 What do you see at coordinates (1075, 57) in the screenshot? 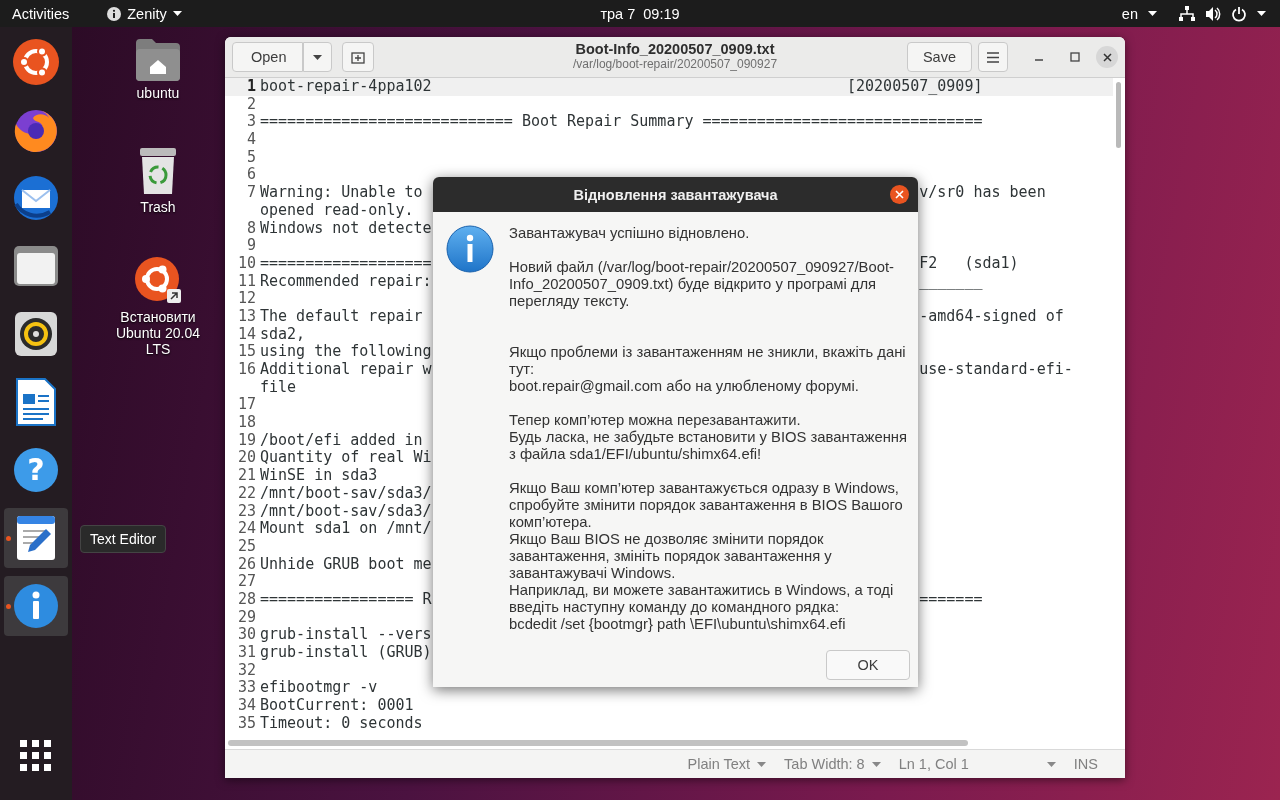
I see `maximize-icon` at bounding box center [1075, 57].